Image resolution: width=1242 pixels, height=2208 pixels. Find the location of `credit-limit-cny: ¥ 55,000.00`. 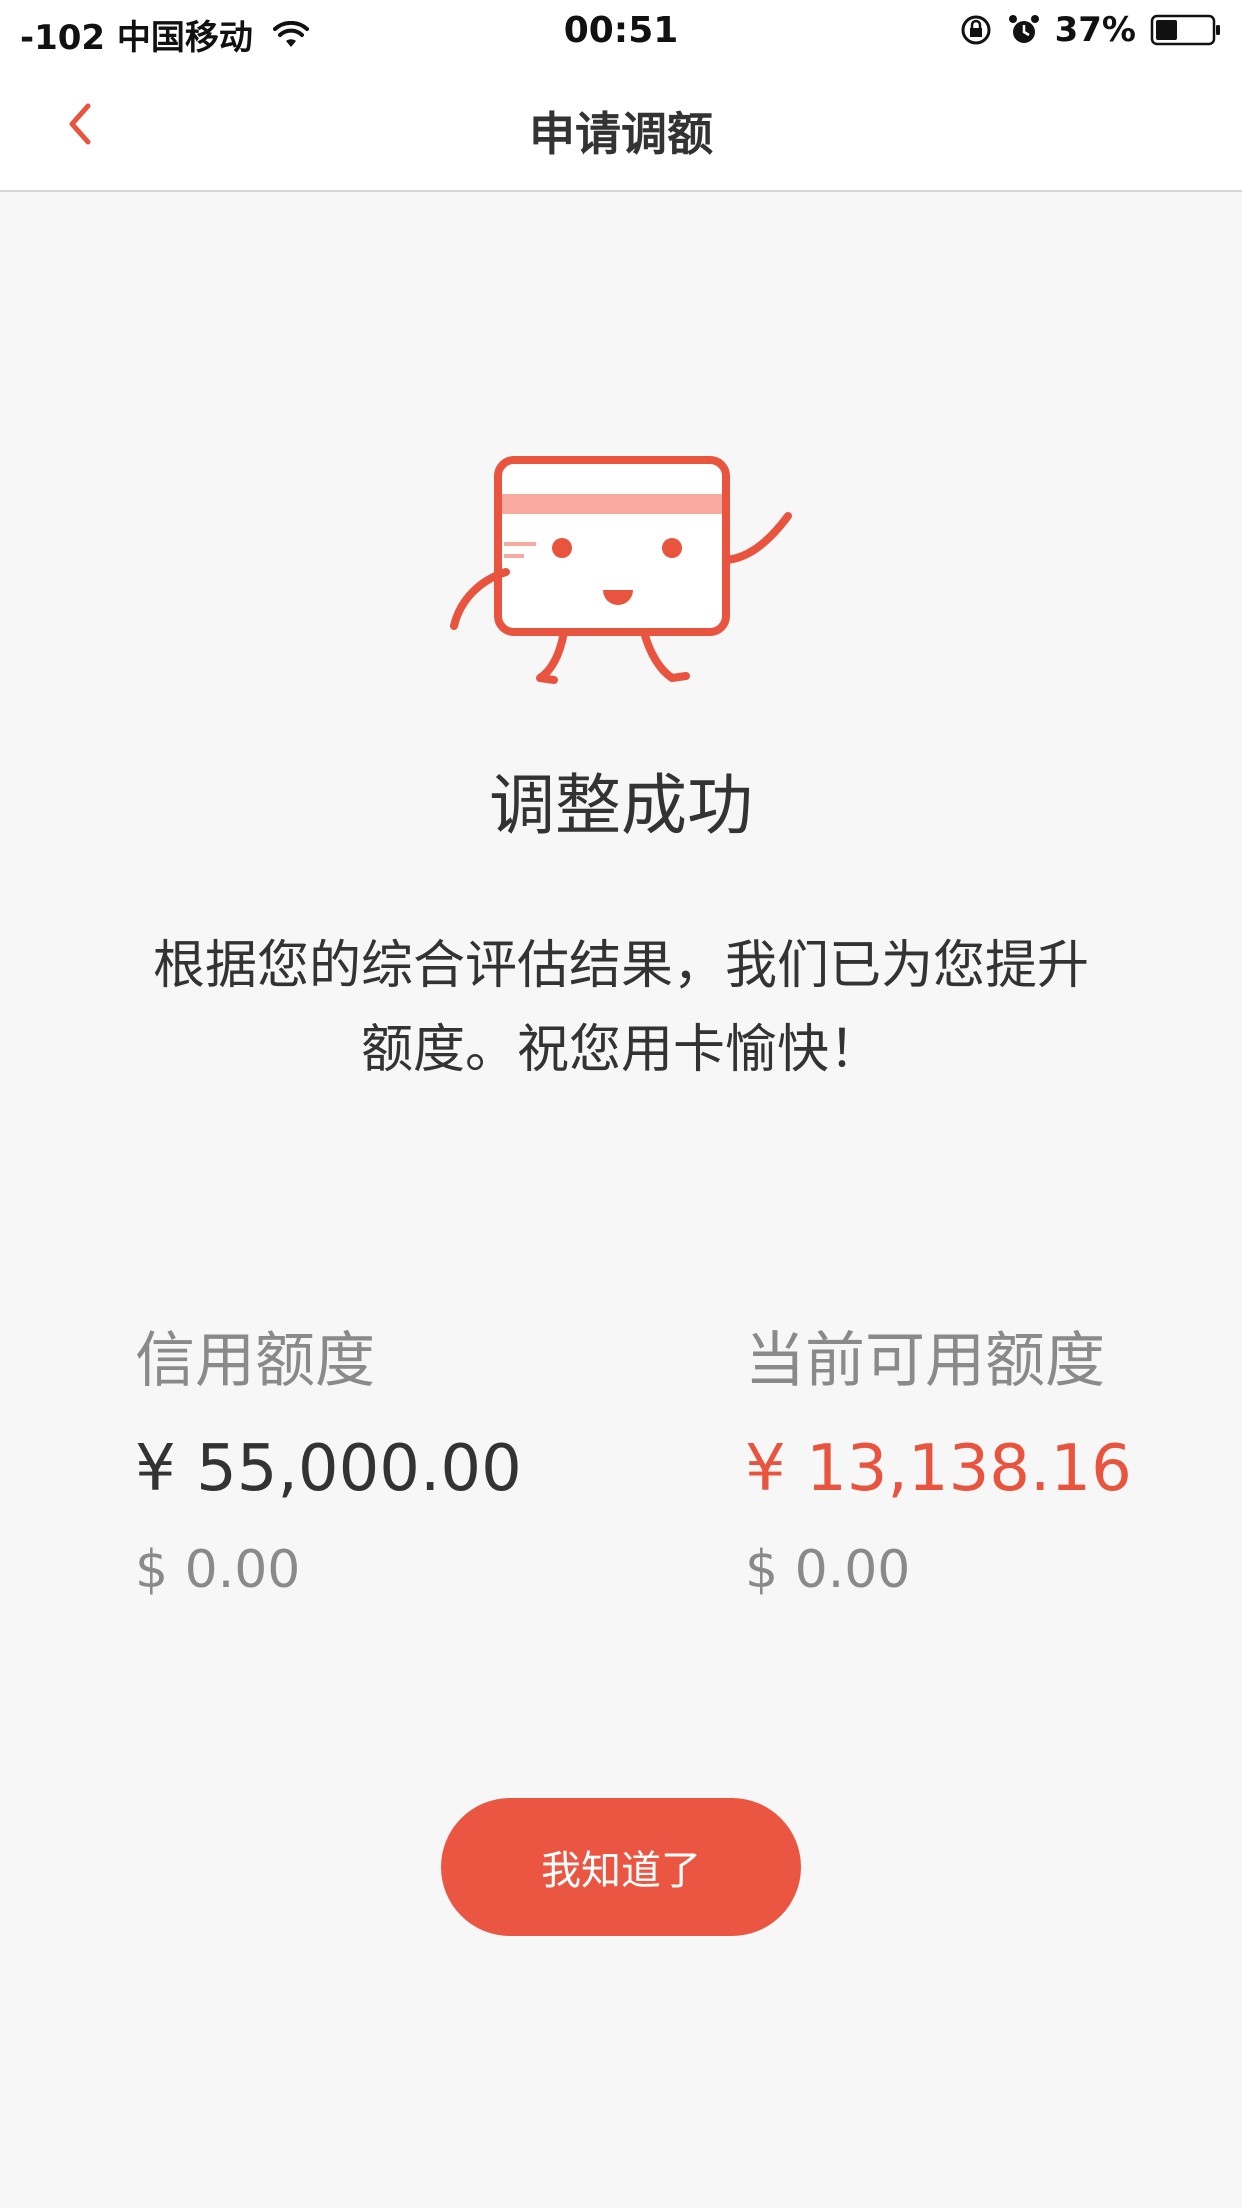

credit-limit-cny: ¥ 55,000.00 is located at coordinates (328, 1469).